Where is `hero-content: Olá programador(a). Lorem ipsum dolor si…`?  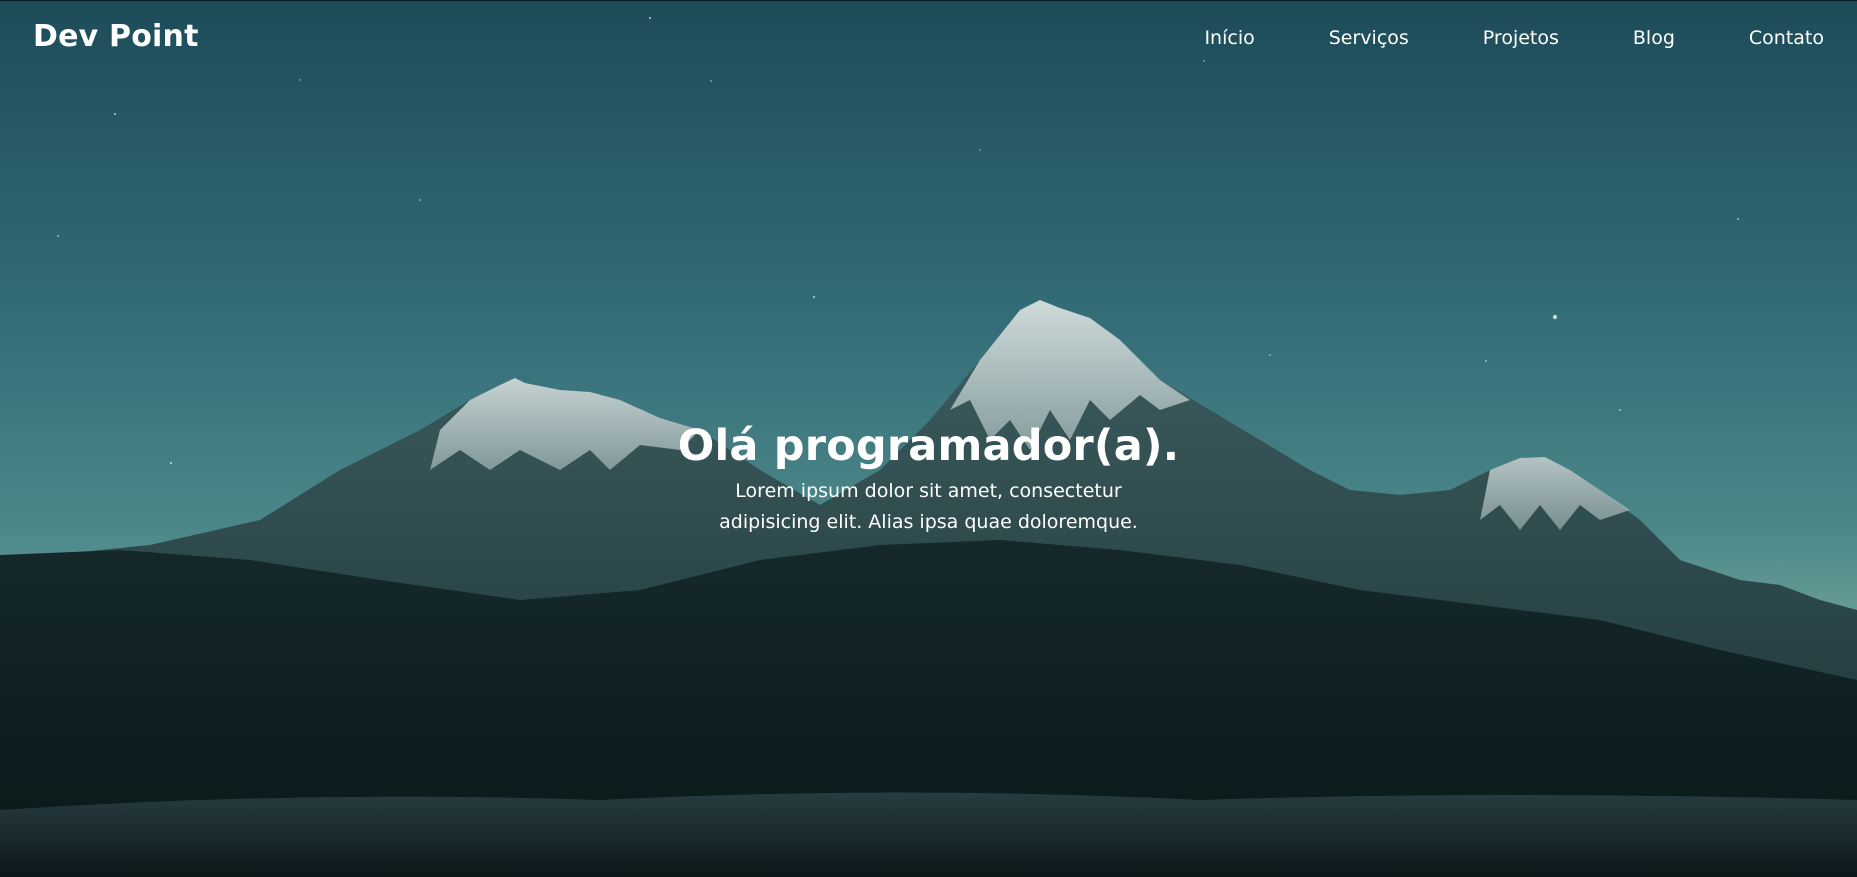 hero-content: Olá programador(a). Lorem ipsum dolor si… is located at coordinates (928, 479).